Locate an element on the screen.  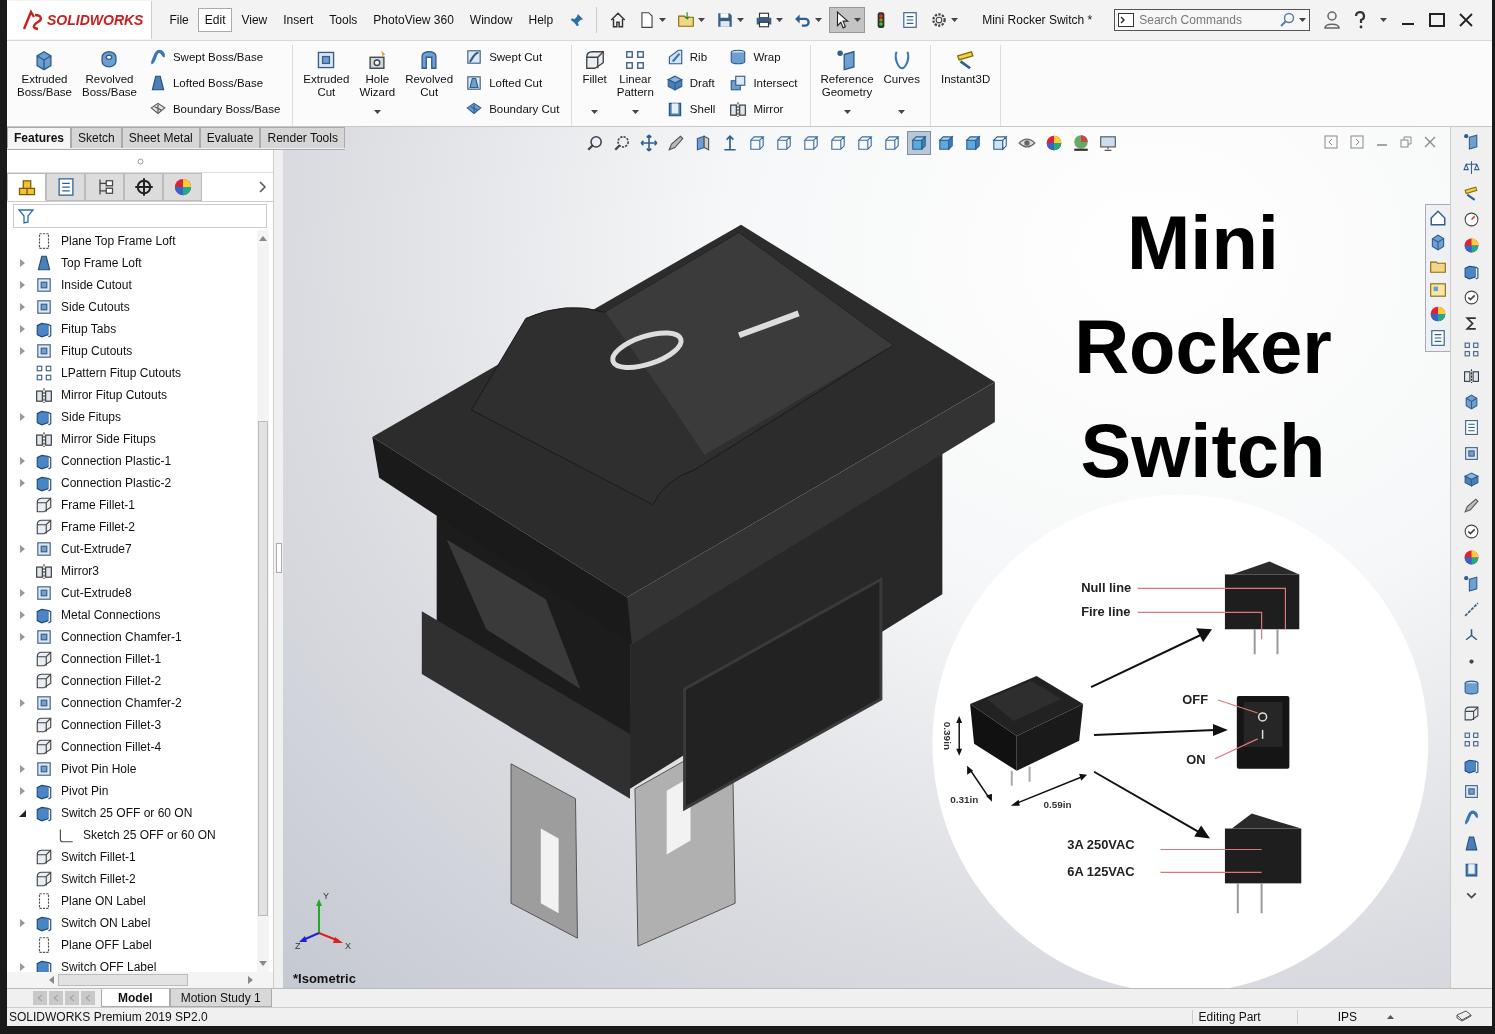
units-label: IPS is located at coordinates (1341, 1017).